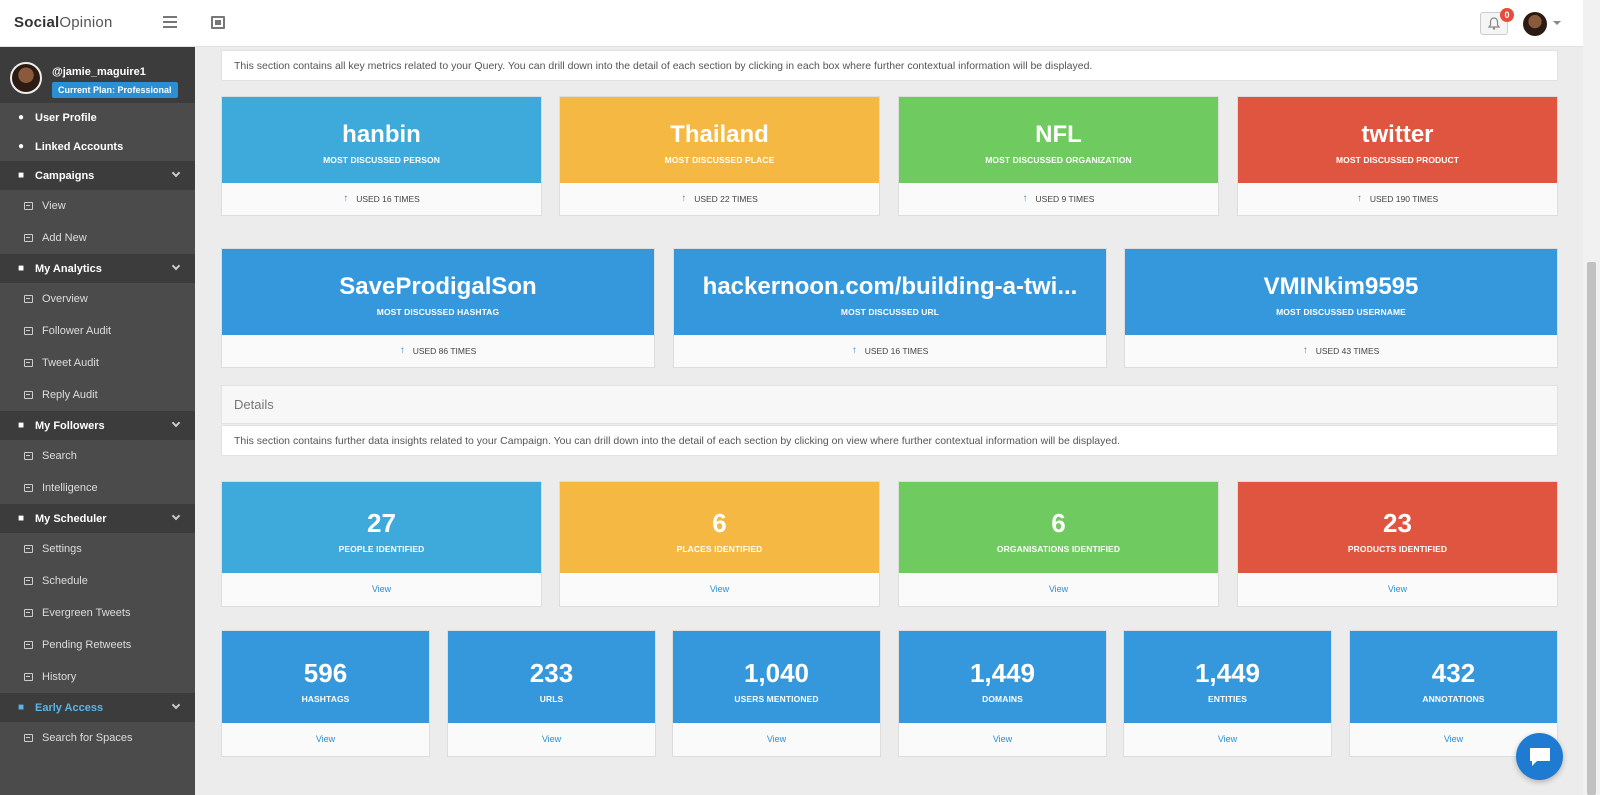 This screenshot has height=795, width=1600. I want to click on card-label: HASHTAGS, so click(325, 699).